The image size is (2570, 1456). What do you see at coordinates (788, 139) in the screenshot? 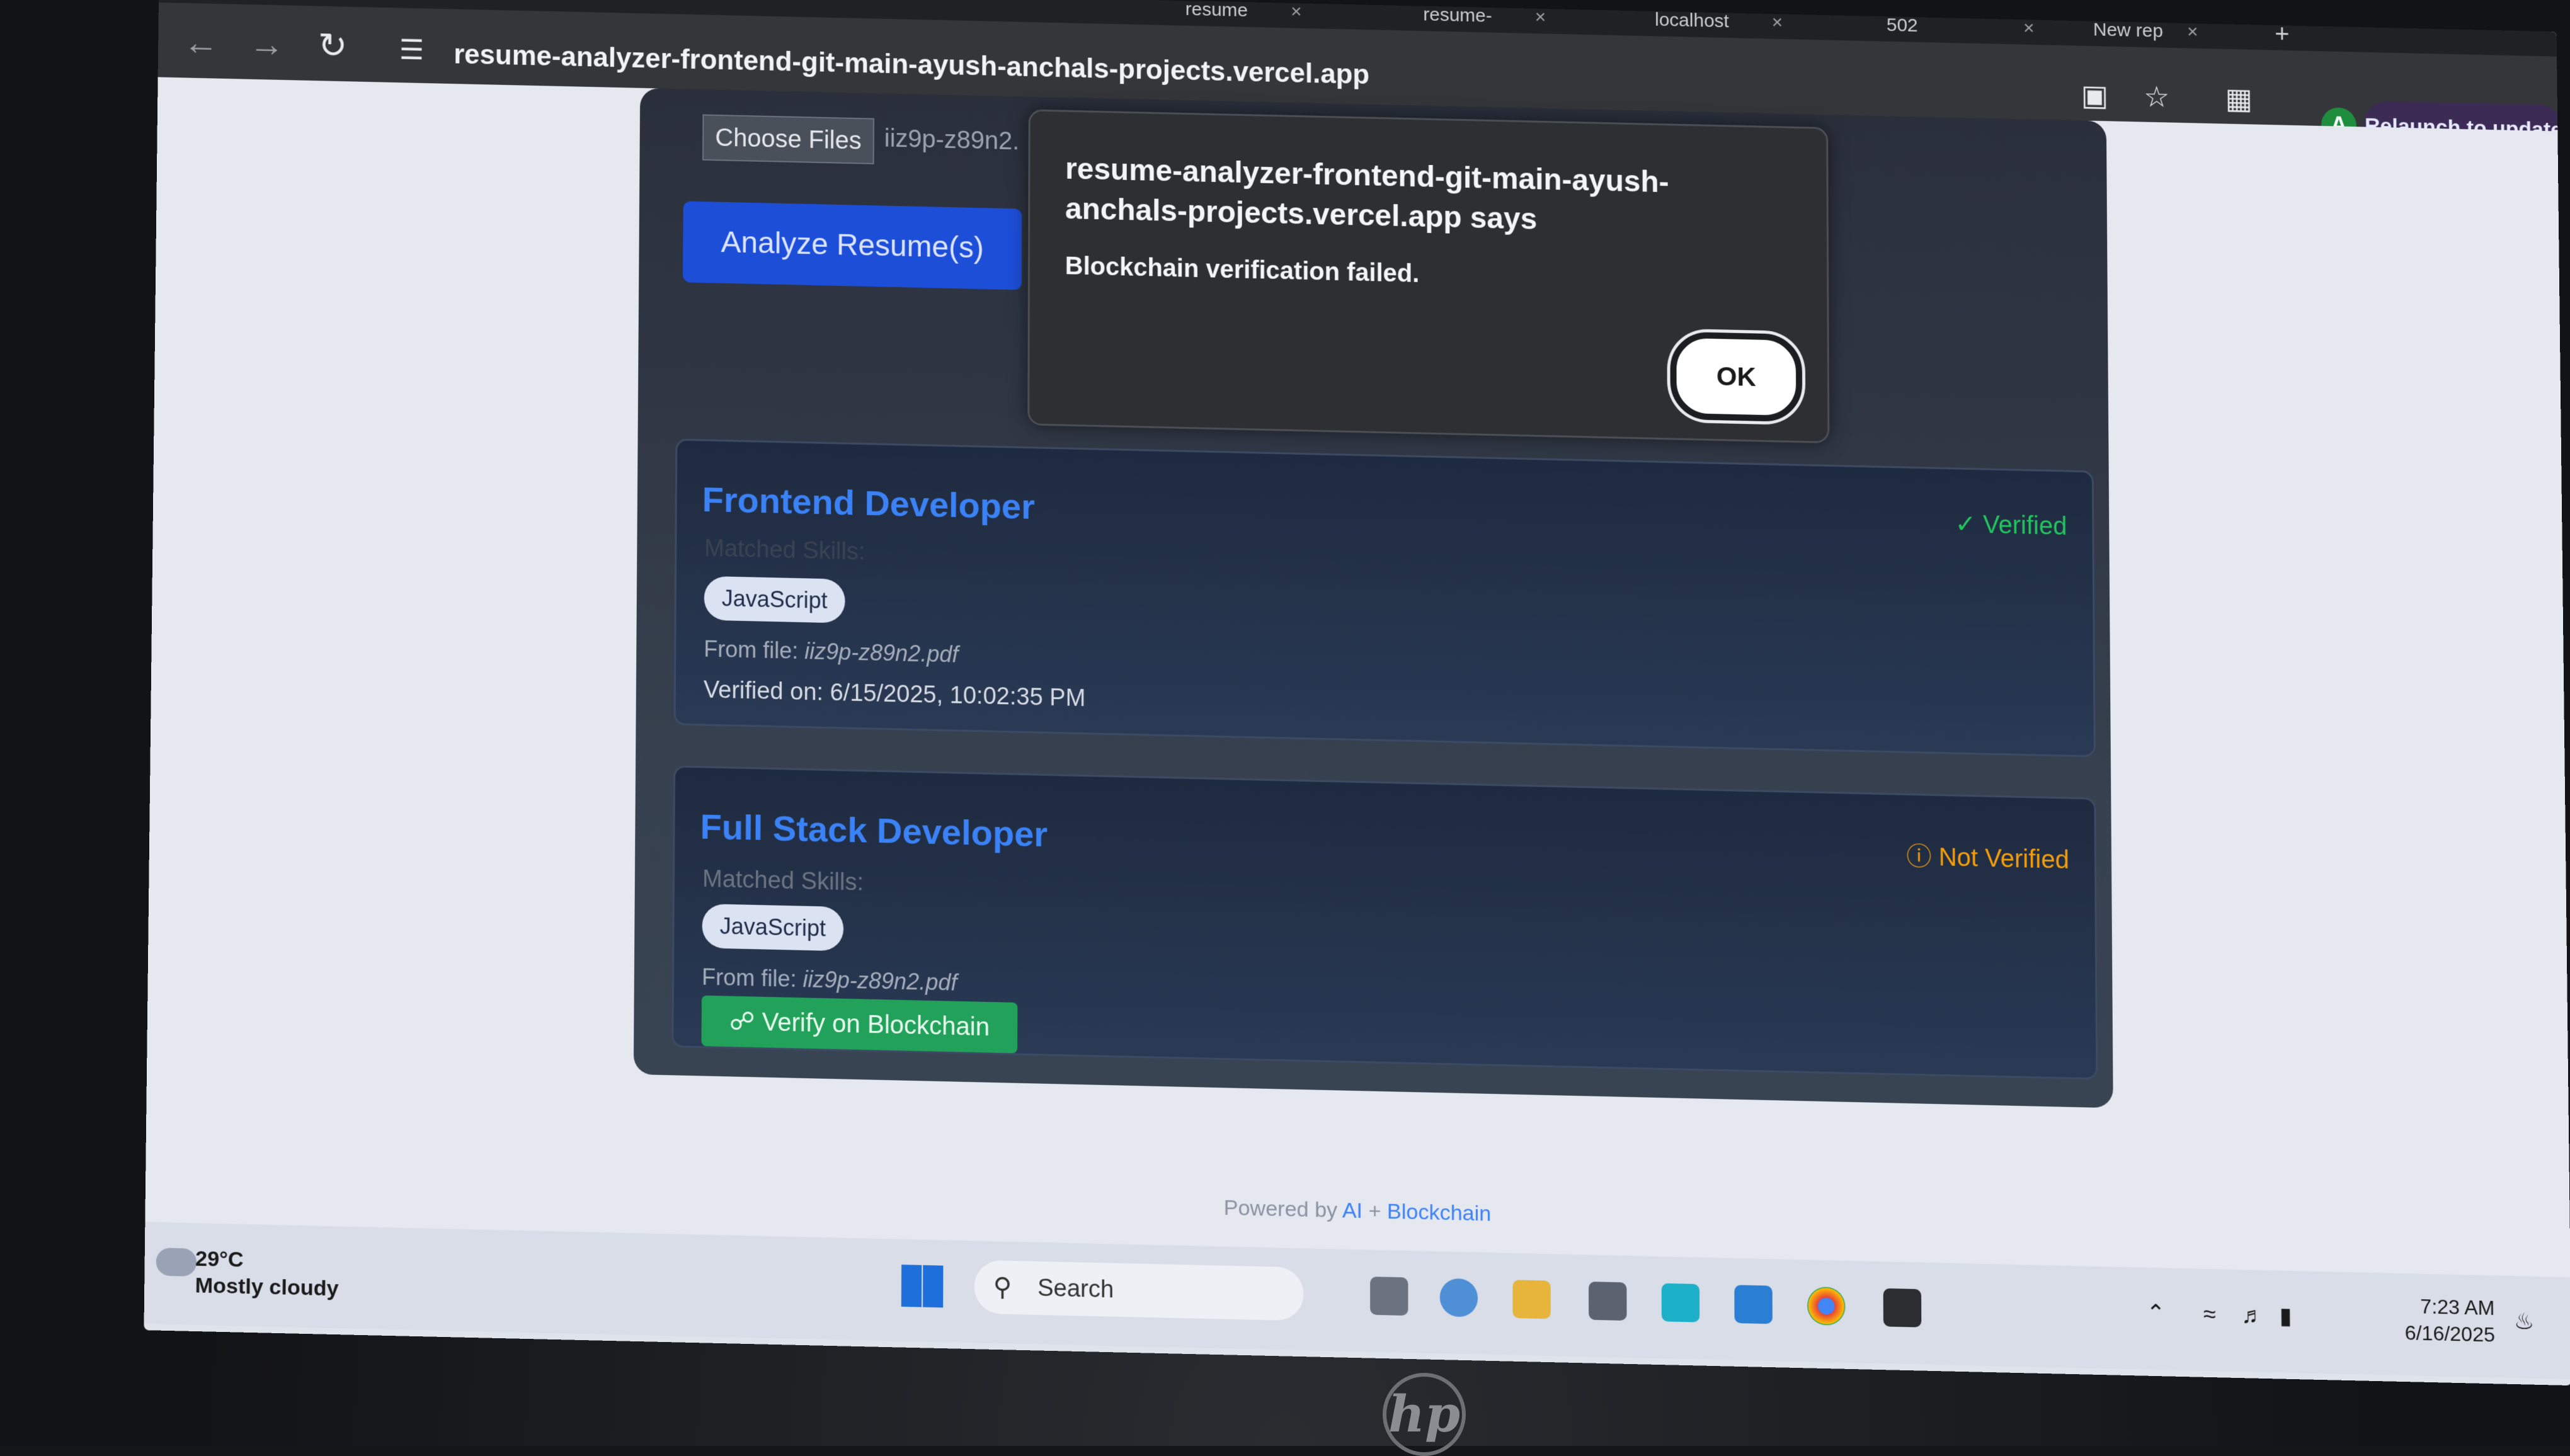
I see `choose-files-button: Choose Files` at bounding box center [788, 139].